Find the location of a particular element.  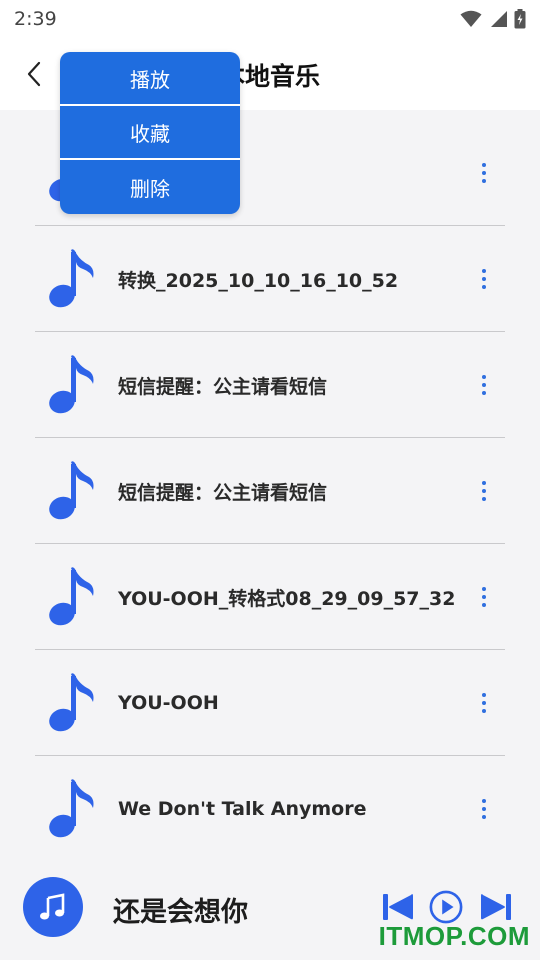

status-time: 2:39 is located at coordinates (35, 19).